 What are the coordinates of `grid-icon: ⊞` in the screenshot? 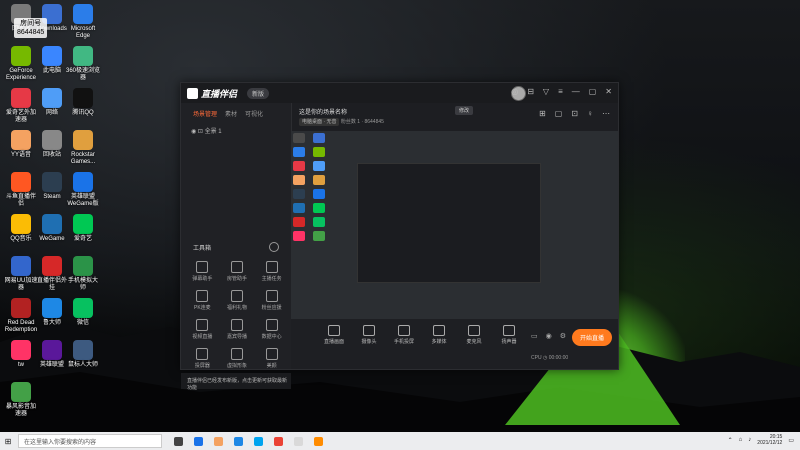 It's located at (542, 113).